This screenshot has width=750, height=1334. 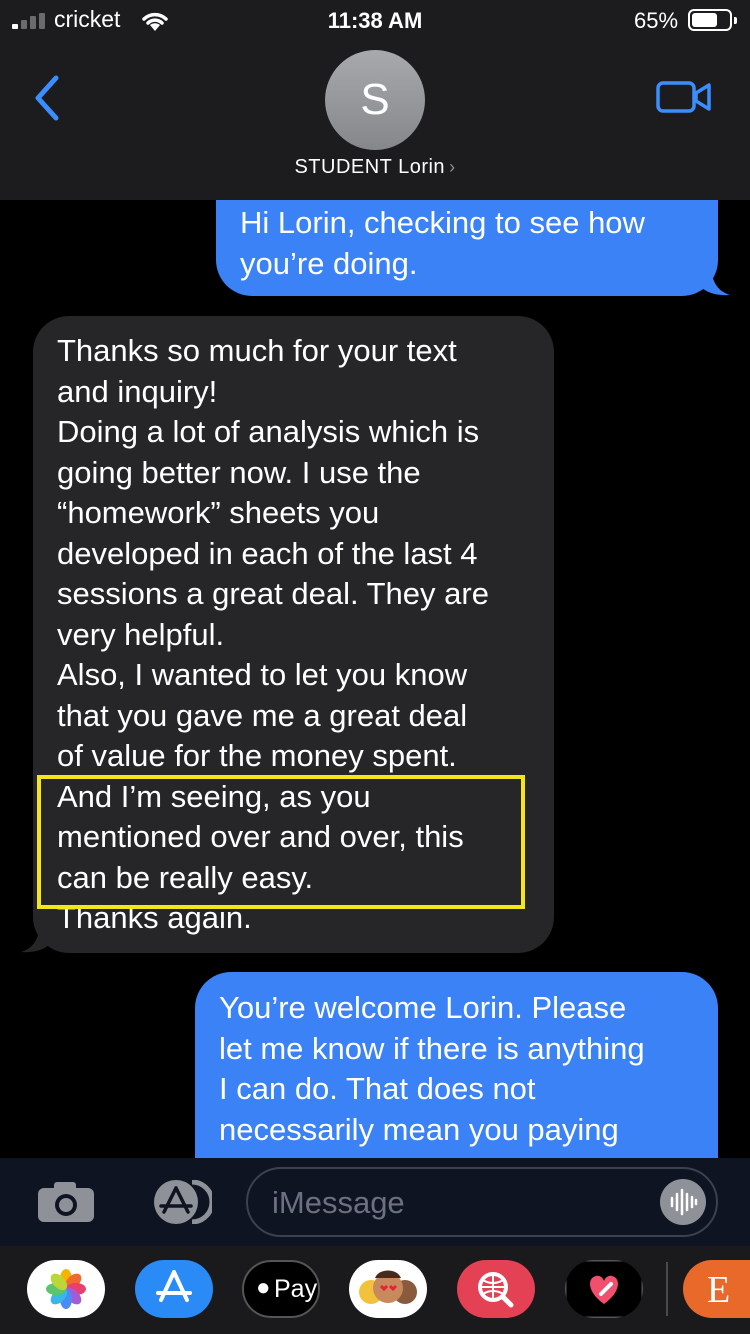 What do you see at coordinates (338, 1202) in the screenshot?
I see `input-placeholder: iMessage` at bounding box center [338, 1202].